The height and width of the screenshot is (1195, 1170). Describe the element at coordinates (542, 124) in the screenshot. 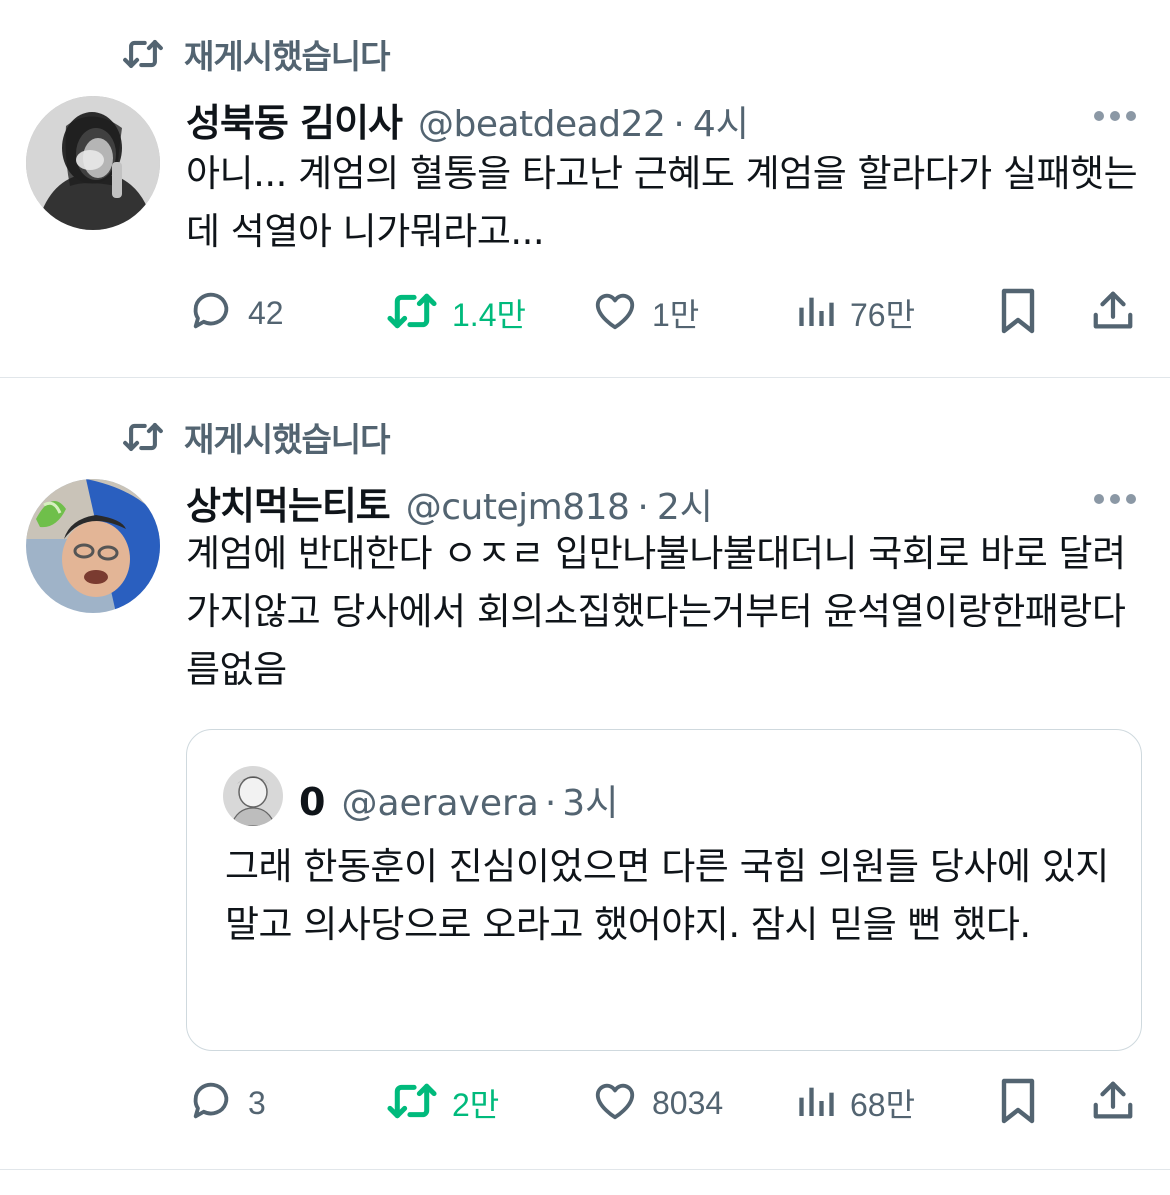

I see `user-handle: @beatdead22` at that location.